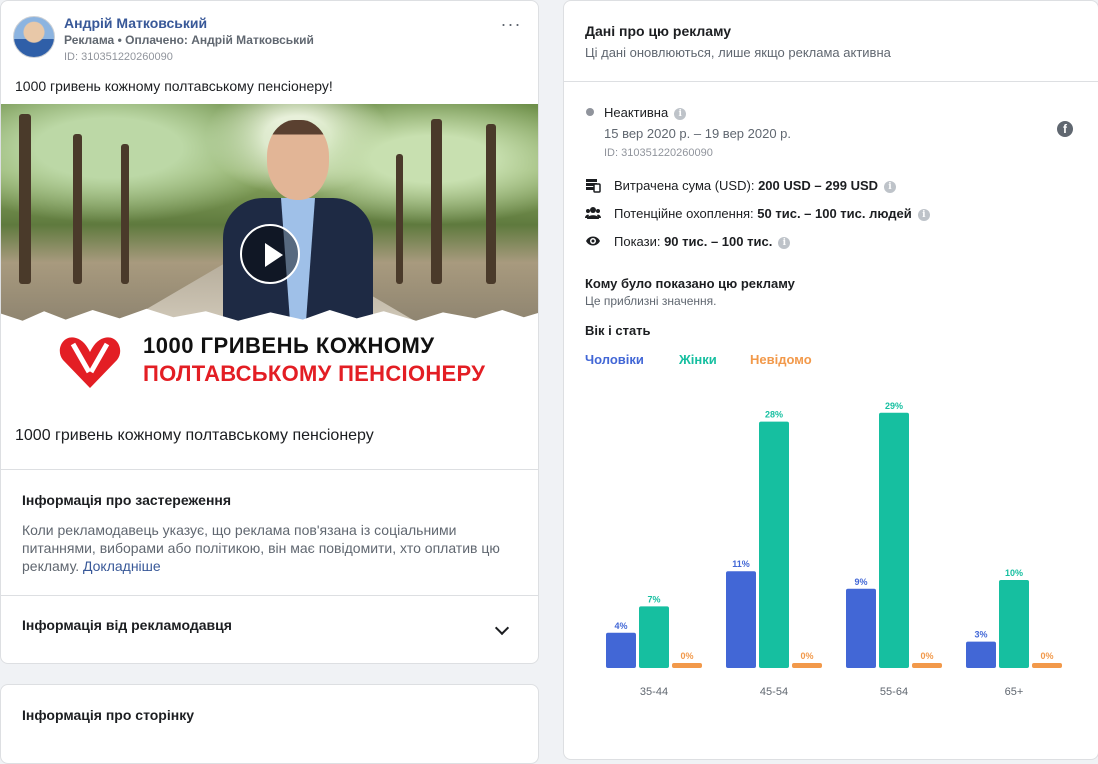  What do you see at coordinates (653, 599) in the screenshot?
I see `bar-value-label: 7%` at bounding box center [653, 599].